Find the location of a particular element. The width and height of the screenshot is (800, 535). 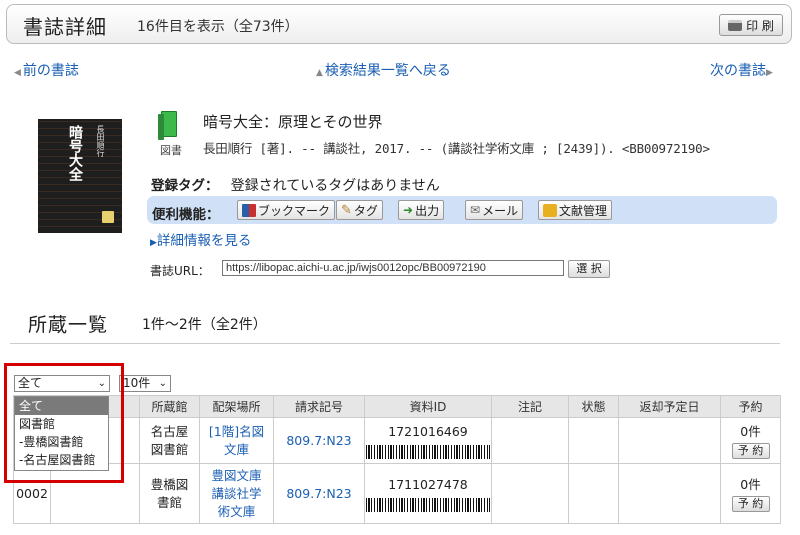

triangle-left-icon: ◀ is located at coordinates (17, 73).